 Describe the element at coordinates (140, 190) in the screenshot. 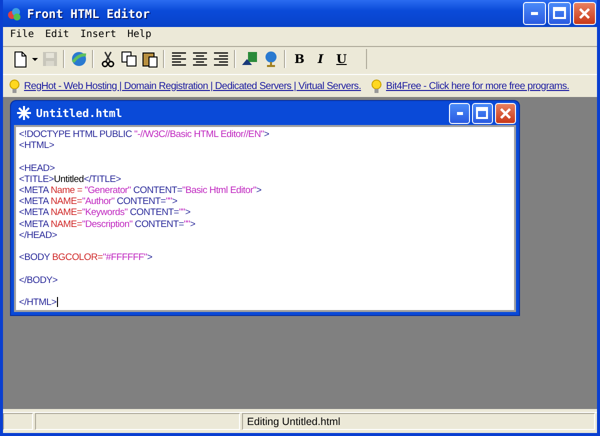

I see `code-line: <META Name = "Generator" CONTENT="Basic Html Editor">` at that location.